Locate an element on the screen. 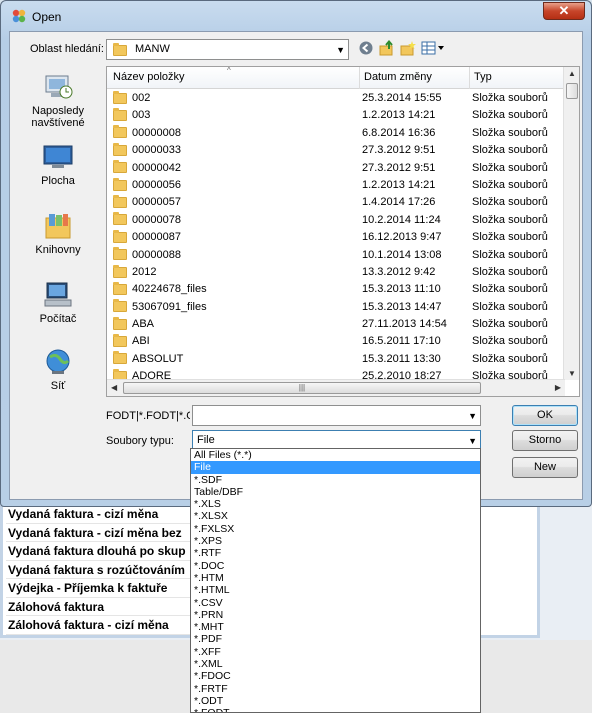  nav-item-desktop: Plocha is located at coordinates (58, 165).